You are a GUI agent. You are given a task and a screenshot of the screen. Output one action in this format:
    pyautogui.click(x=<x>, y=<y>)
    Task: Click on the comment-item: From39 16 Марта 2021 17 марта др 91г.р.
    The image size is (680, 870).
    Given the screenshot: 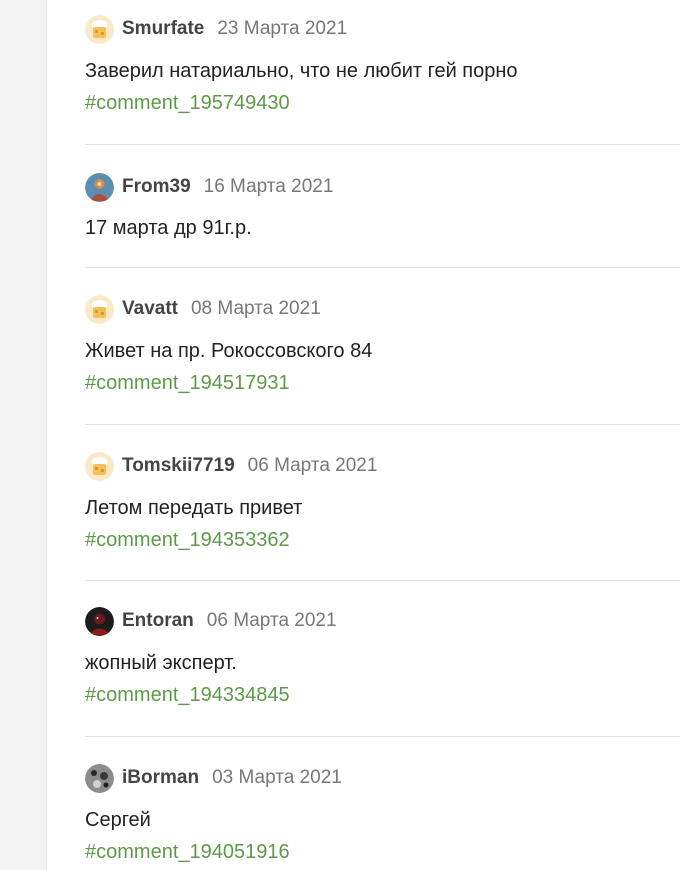 What is the action you would take?
    pyautogui.click(x=382, y=206)
    